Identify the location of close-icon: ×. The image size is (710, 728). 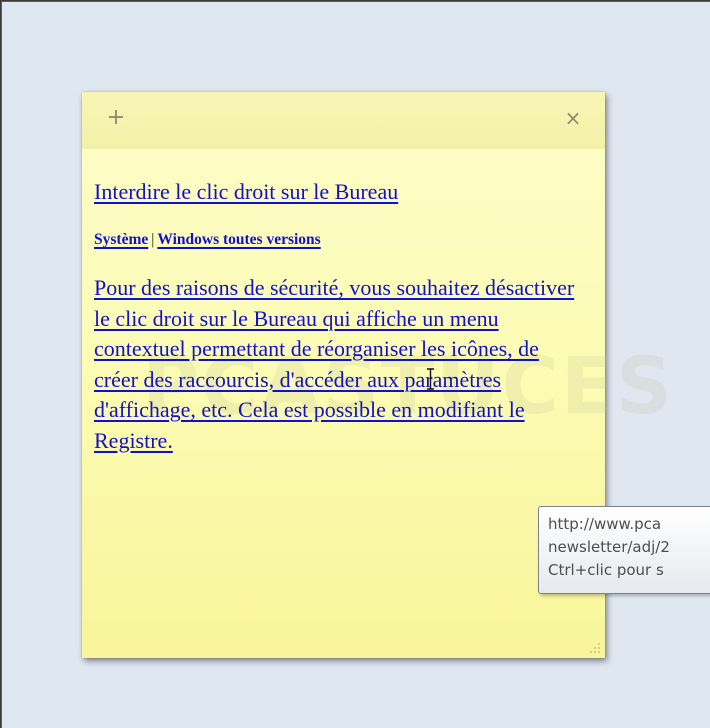
(573, 118).